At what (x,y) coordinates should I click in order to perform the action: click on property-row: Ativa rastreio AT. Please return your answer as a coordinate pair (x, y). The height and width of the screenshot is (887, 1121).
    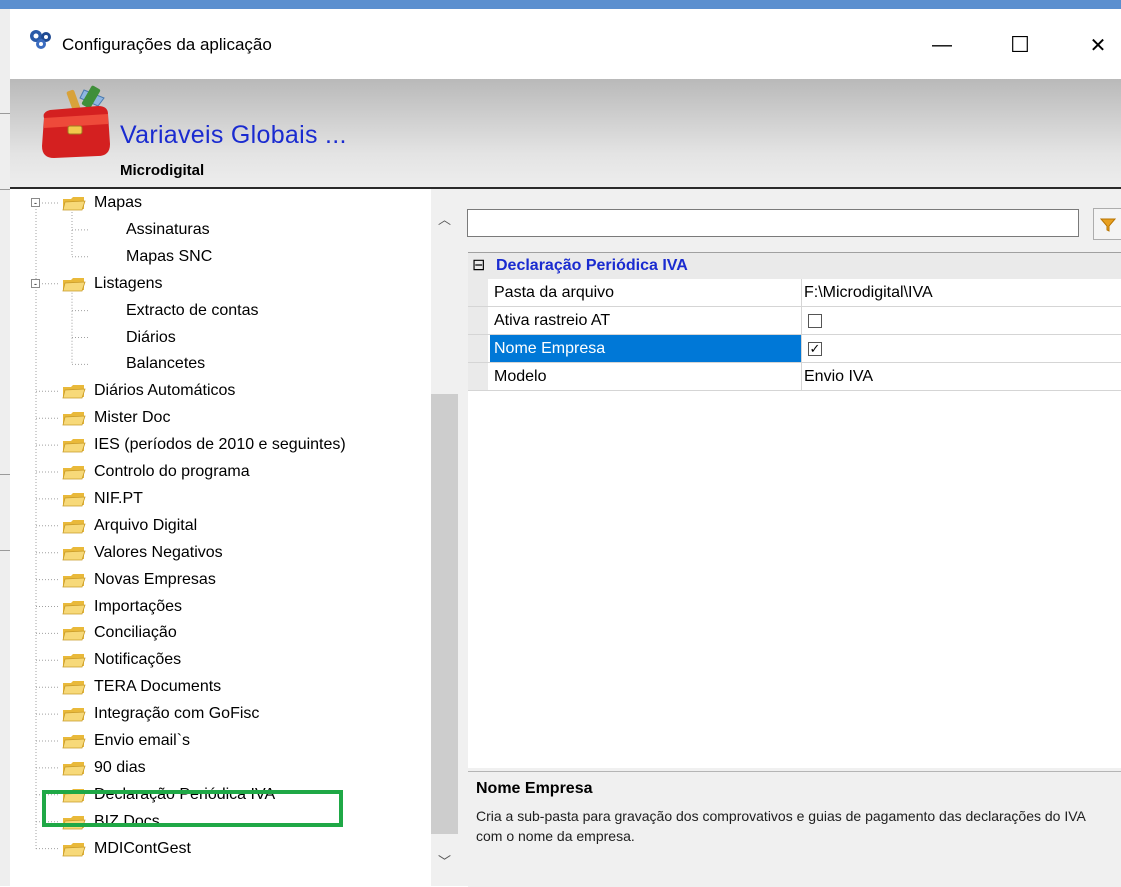
    Looking at the image, I should click on (794, 321).